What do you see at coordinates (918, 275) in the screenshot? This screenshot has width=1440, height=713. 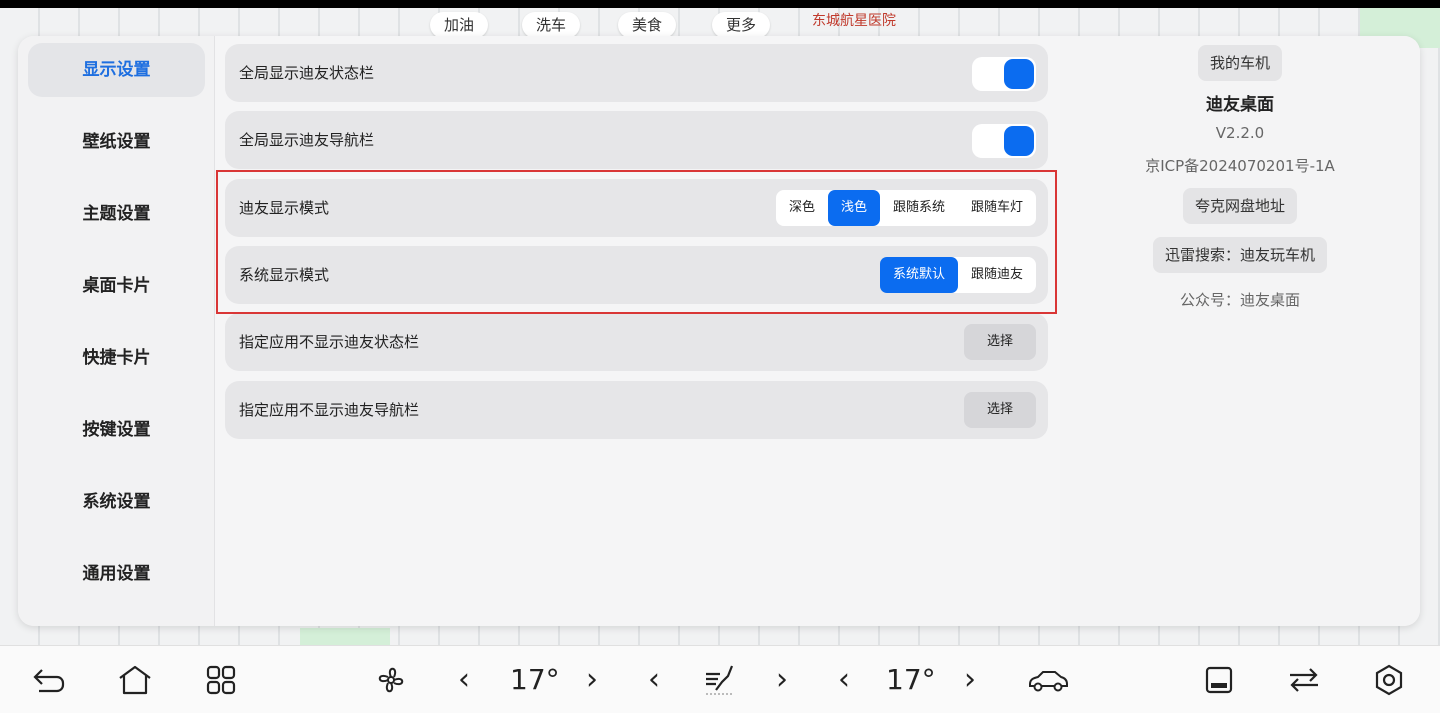 I see `system-mode-default: 系统默认` at bounding box center [918, 275].